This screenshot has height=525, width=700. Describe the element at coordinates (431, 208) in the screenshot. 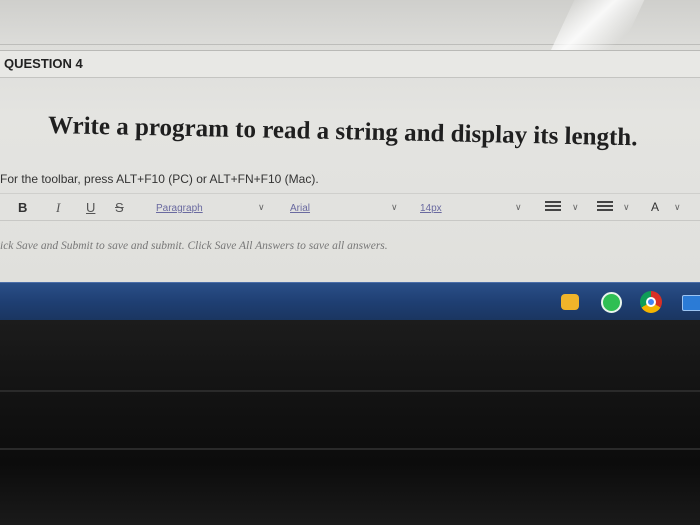

I see `font-size-select: 14px` at that location.